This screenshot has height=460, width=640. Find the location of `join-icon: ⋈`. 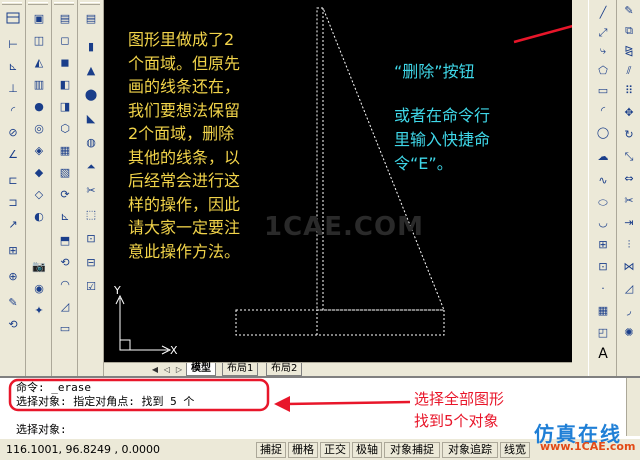

join-icon: ⋈ is located at coordinates (629, 266).